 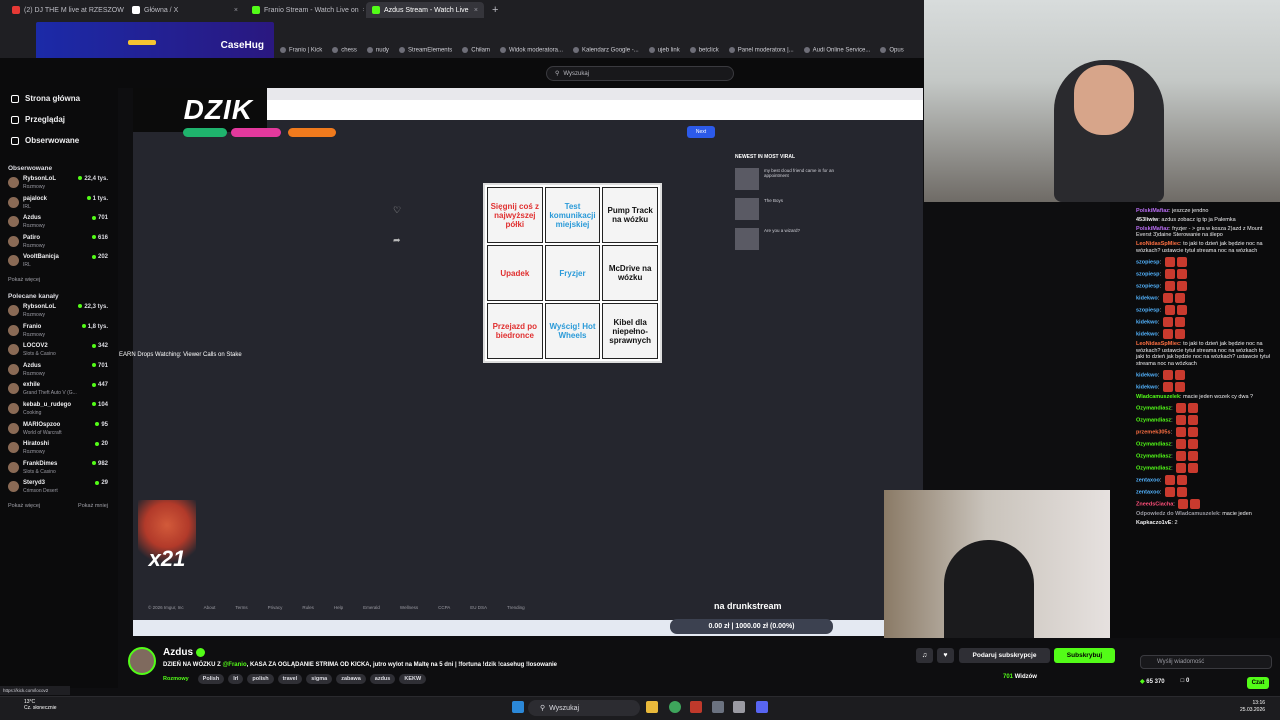 What do you see at coordinates (59, 313) in the screenshot?
I see `channel-item: RybsonLoL Rozmowy 22,3 tys.` at bounding box center [59, 313].